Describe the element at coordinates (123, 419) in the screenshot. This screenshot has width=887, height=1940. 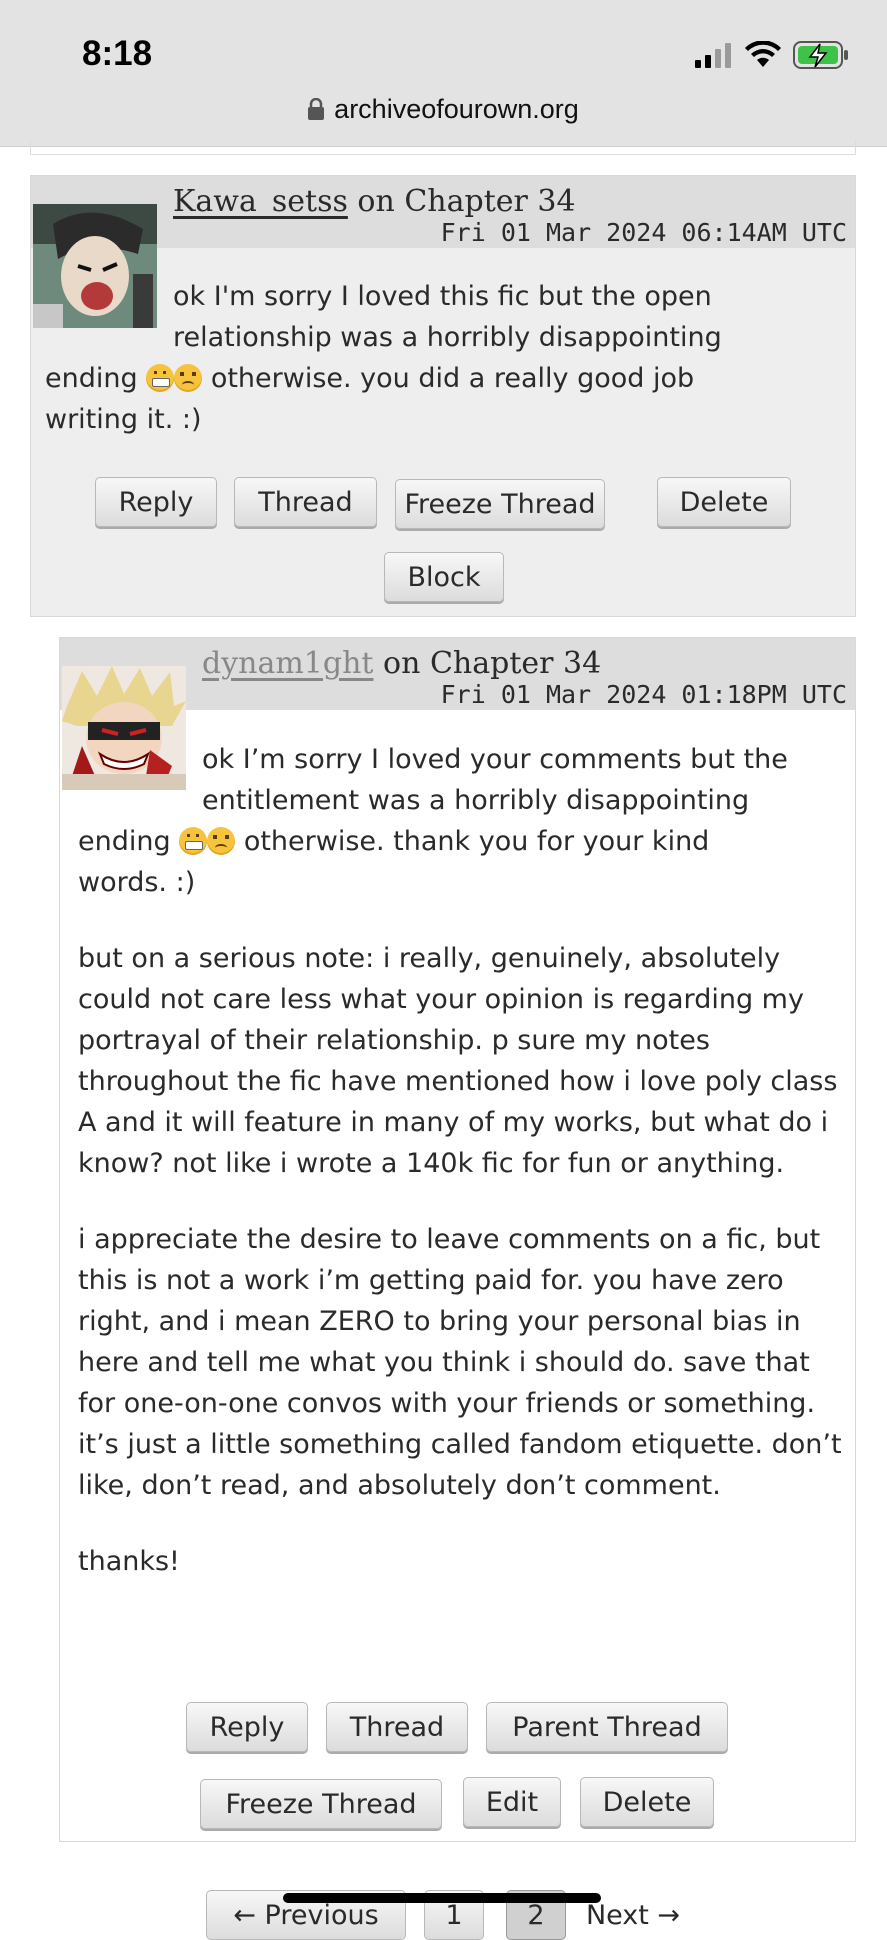
I see `comment-line: writing it. :)` at that location.